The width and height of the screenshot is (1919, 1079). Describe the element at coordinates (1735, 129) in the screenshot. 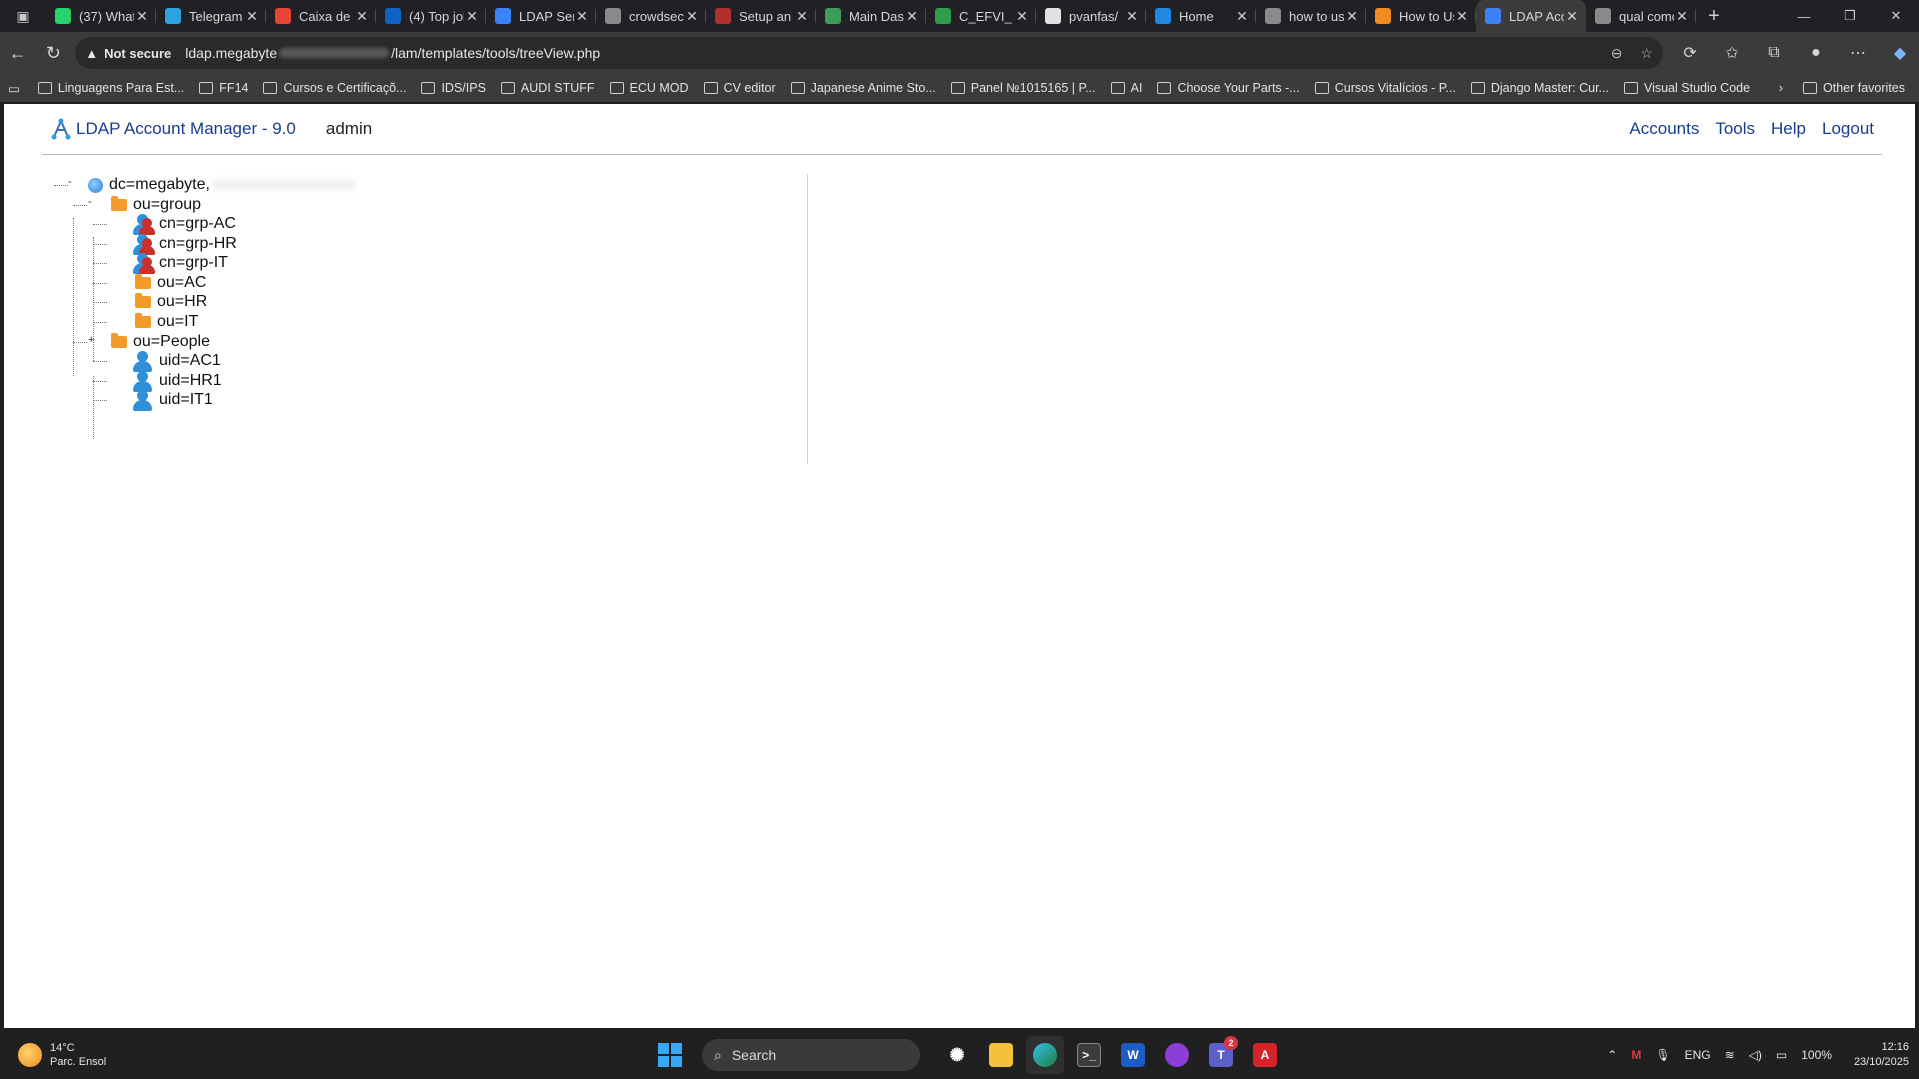

I see `menu-tools: Tools` at that location.